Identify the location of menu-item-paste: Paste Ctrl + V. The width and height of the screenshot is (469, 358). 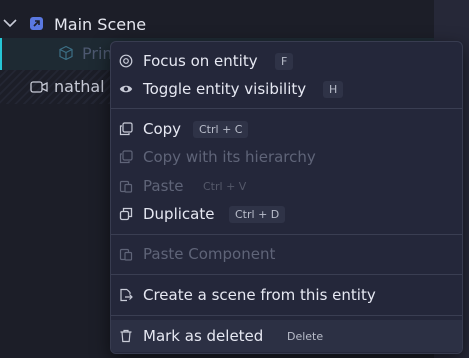
(286, 186).